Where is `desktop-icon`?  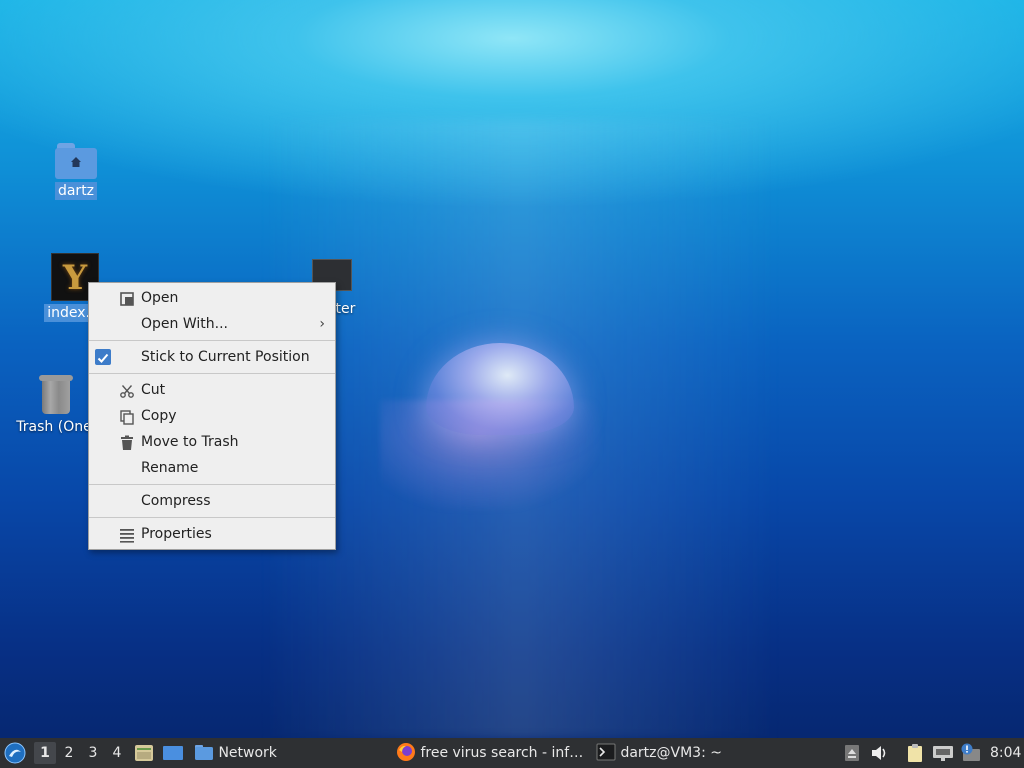 desktop-icon is located at coordinates (173, 753).